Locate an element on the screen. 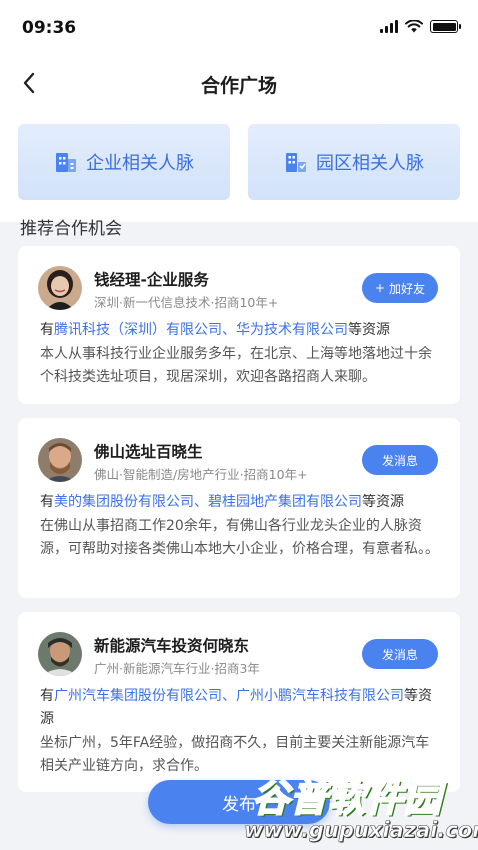  contact-meta: 深圳·新一代信息技术·招商10年+ is located at coordinates (186, 302).